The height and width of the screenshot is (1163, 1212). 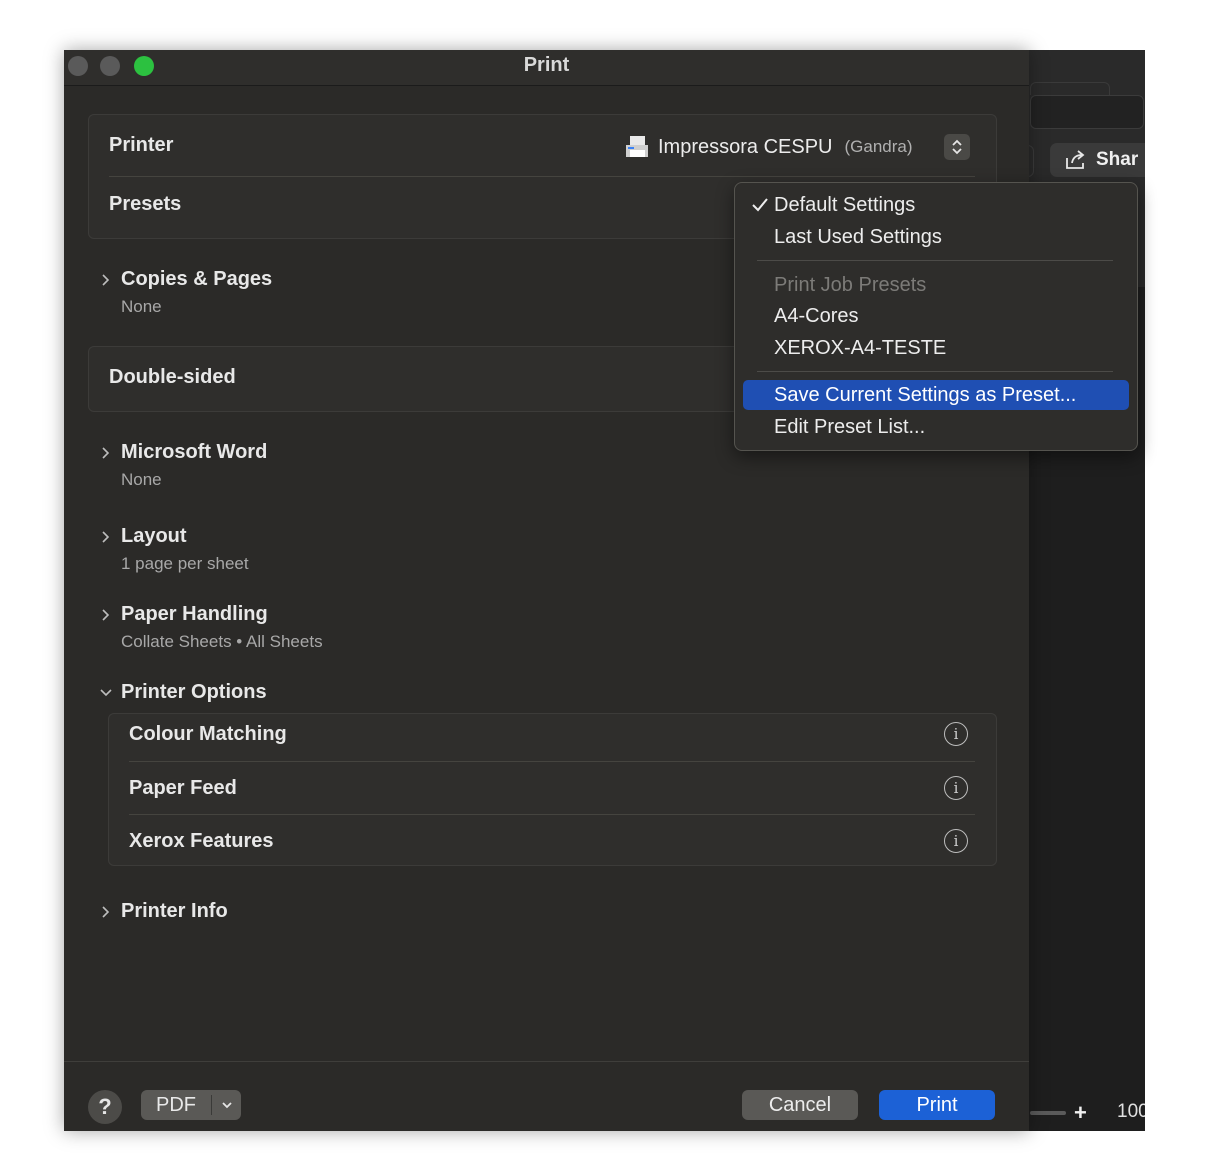 I want to click on cancel-button: Cancel, so click(x=800, y=1105).